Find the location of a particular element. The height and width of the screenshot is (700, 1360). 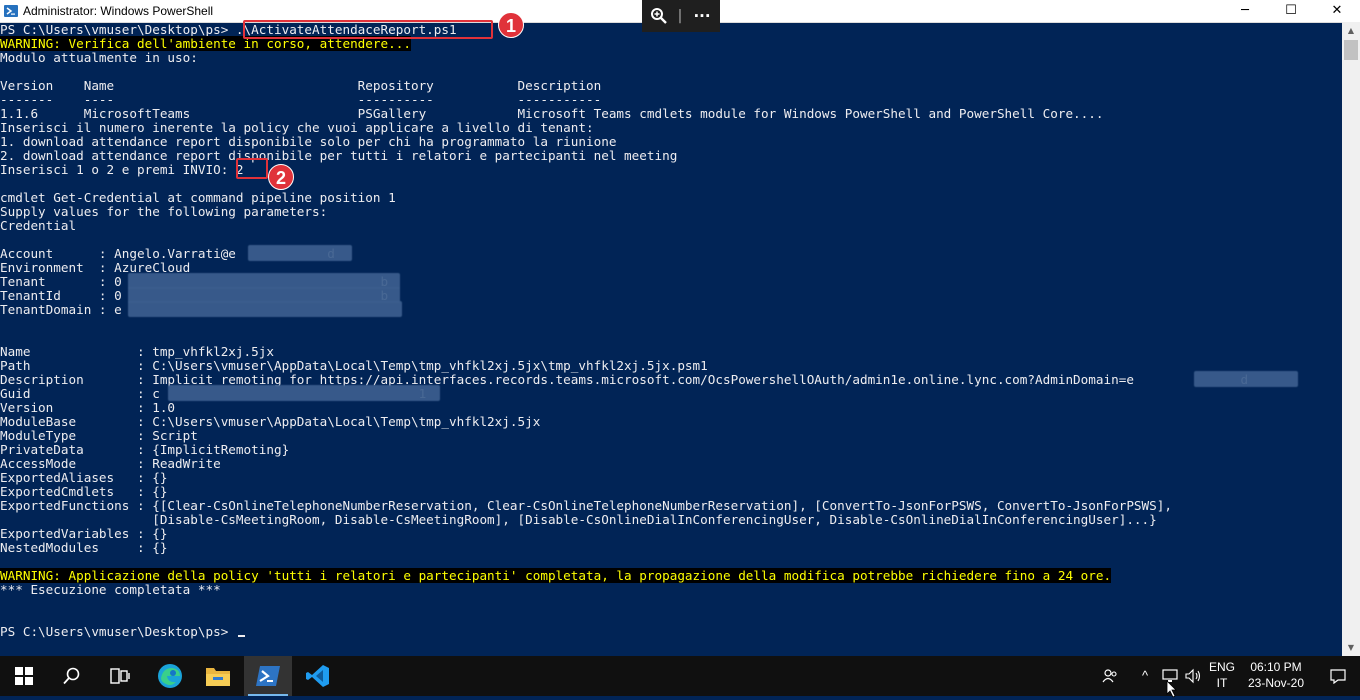

vscode-icon is located at coordinates (318, 676).